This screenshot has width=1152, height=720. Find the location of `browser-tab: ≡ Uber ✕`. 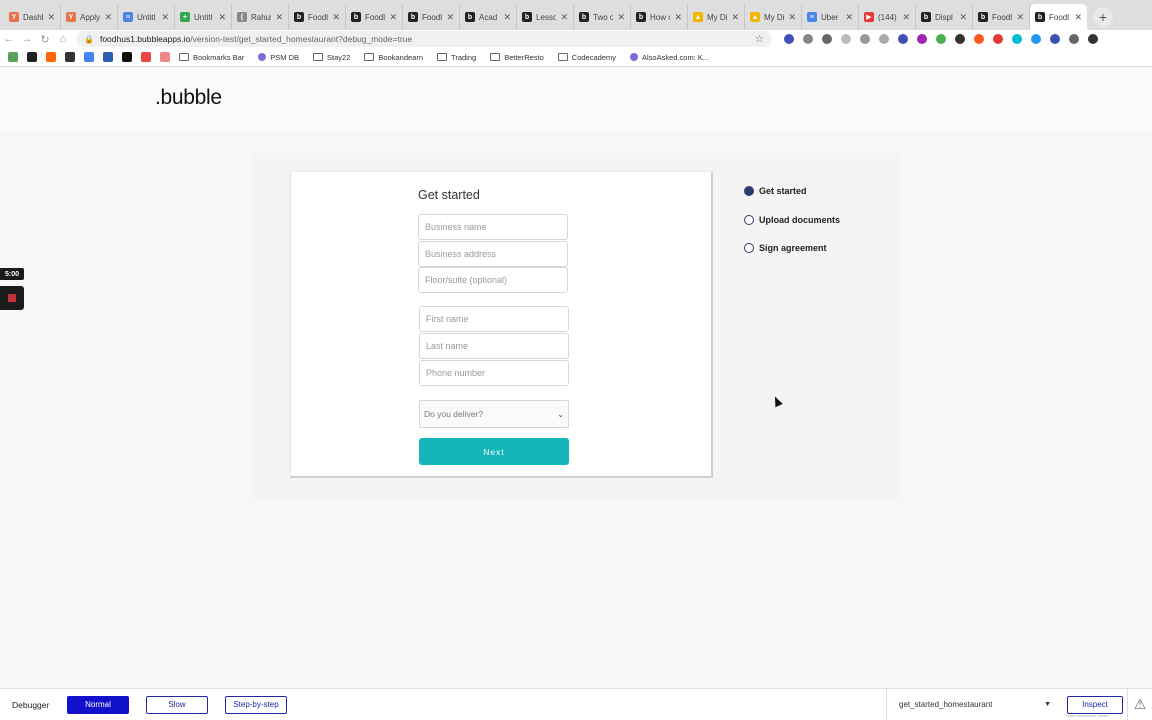

browser-tab: ≡ Uber ✕ is located at coordinates (830, 17).